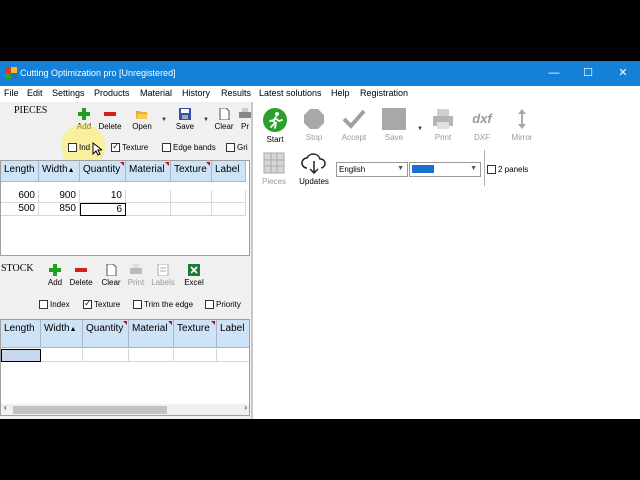 The image size is (640, 480). I want to click on pieces-grid-checkbox: Gri, so click(238, 147).